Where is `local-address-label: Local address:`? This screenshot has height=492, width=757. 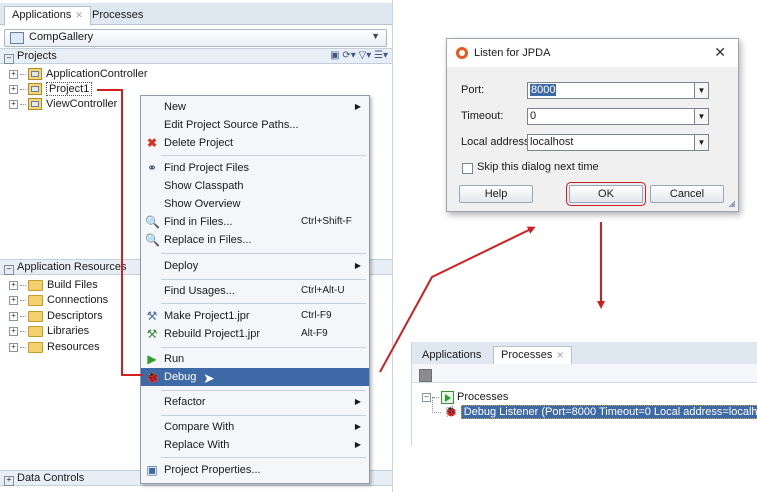
local-address-label: Local address: is located at coordinates (497, 142).